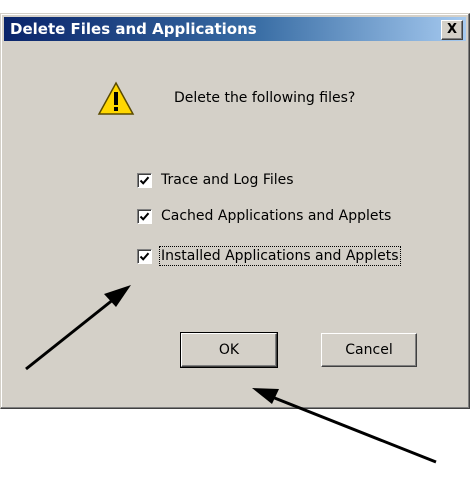 The width and height of the screenshot is (472, 492). Describe the element at coordinates (344, 426) in the screenshot. I see `arrow-to-ok-button` at that location.